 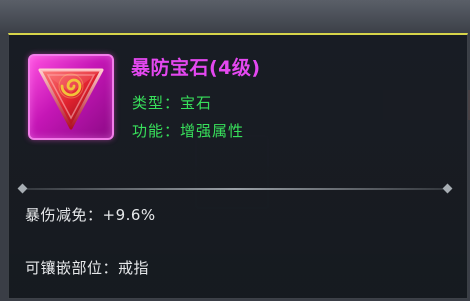 I want to click on gem-icon, so click(x=71, y=99).